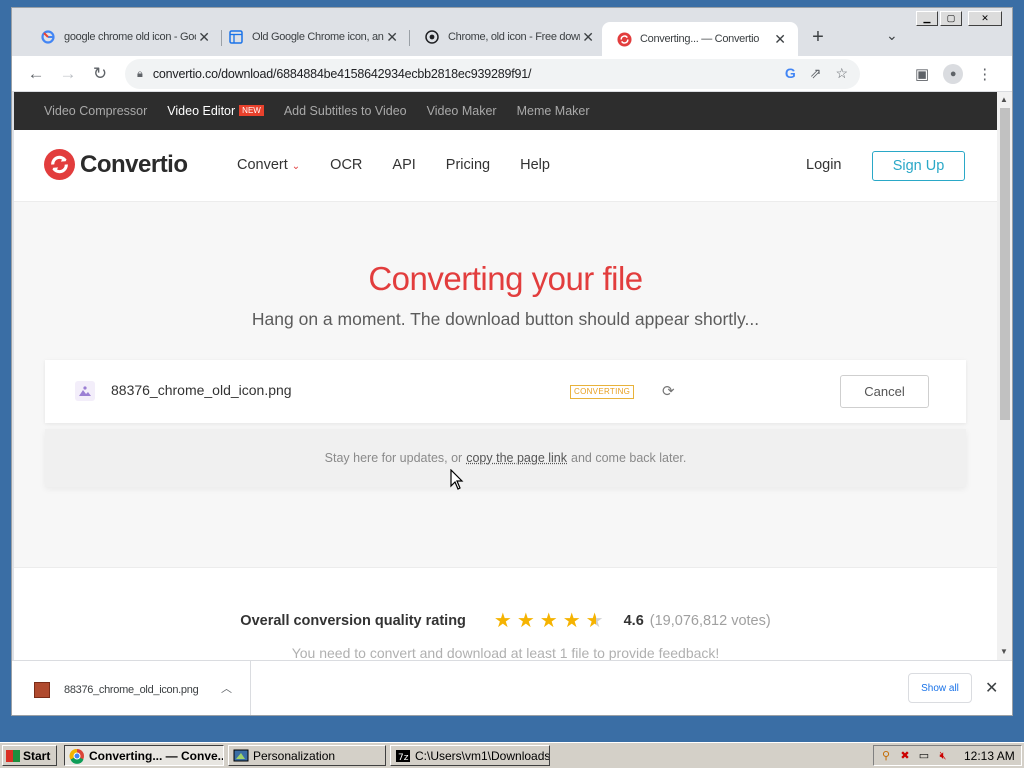 The image size is (1024, 768). Describe the element at coordinates (553, 111) in the screenshot. I see `topbar-link-meme-maker: Meme Maker` at that location.